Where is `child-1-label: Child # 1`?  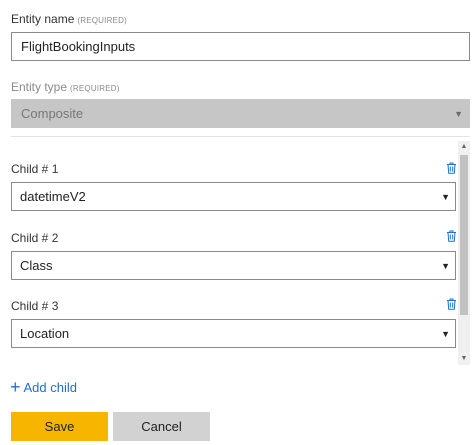
child-1-label: Child # 1 is located at coordinates (35, 169).